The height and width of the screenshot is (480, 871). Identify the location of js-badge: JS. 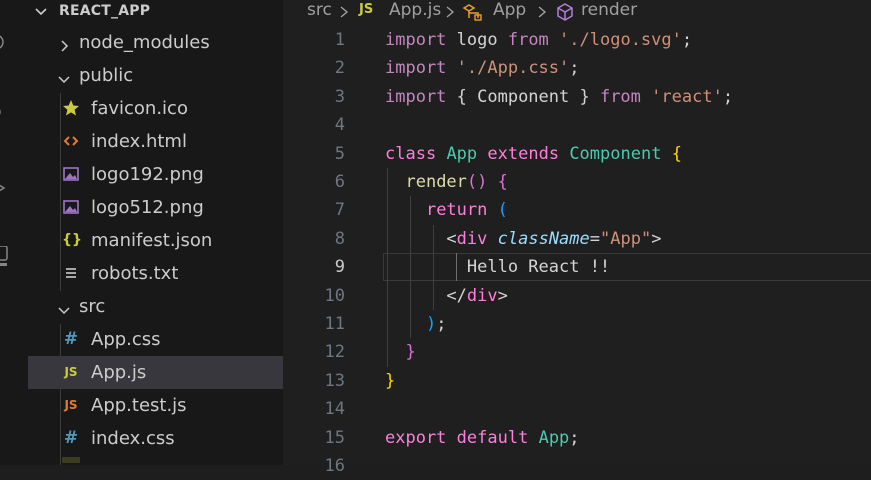
(366, 9).